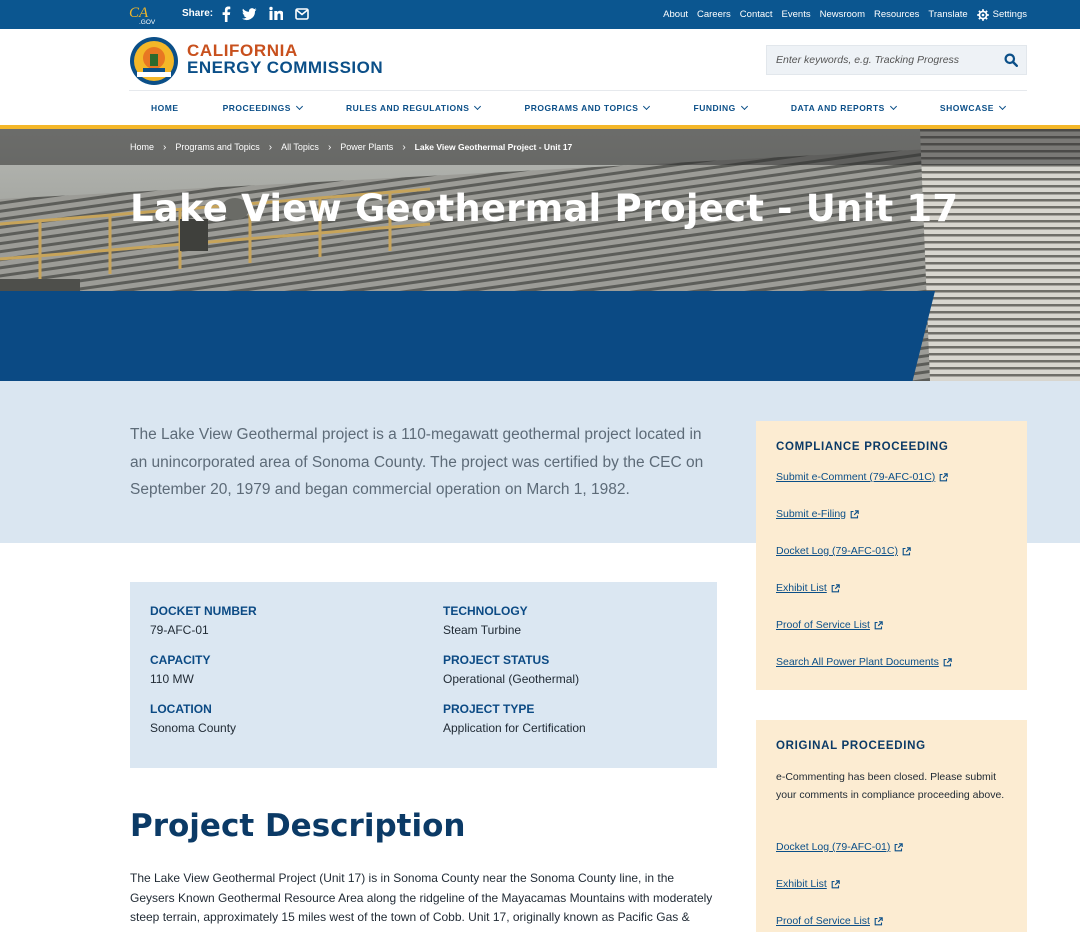  Describe the element at coordinates (366, 147) in the screenshot. I see `breadcrumb-power-plants: Power Plants` at that location.